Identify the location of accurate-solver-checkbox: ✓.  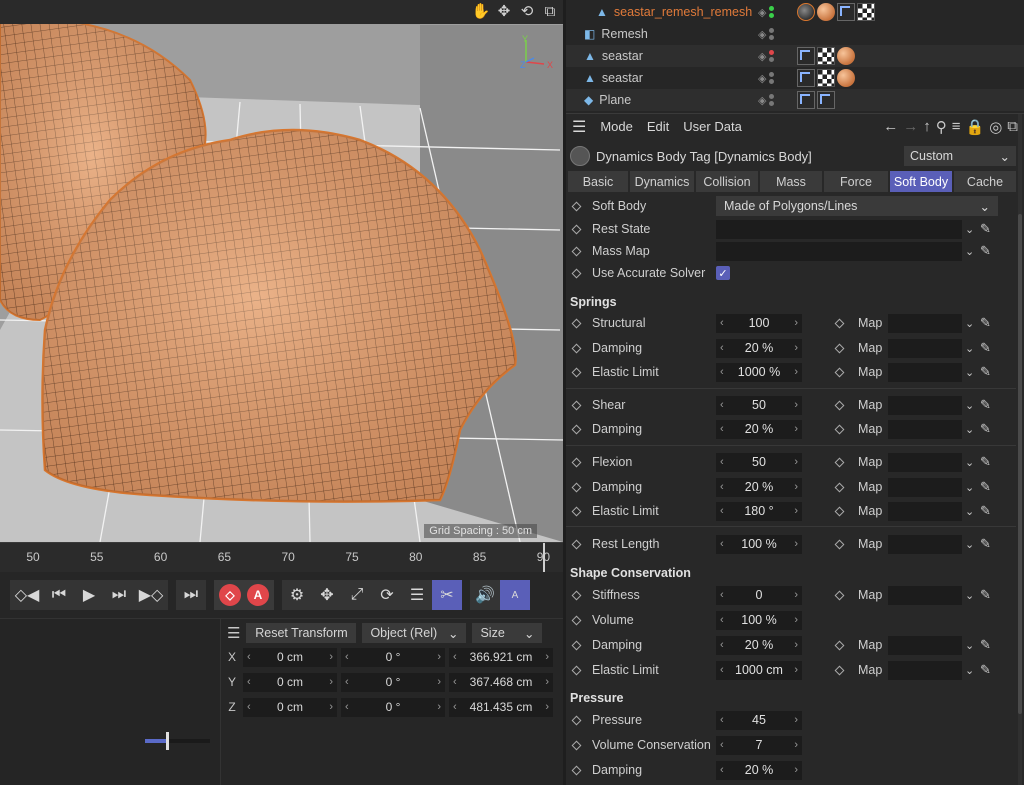
(723, 273).